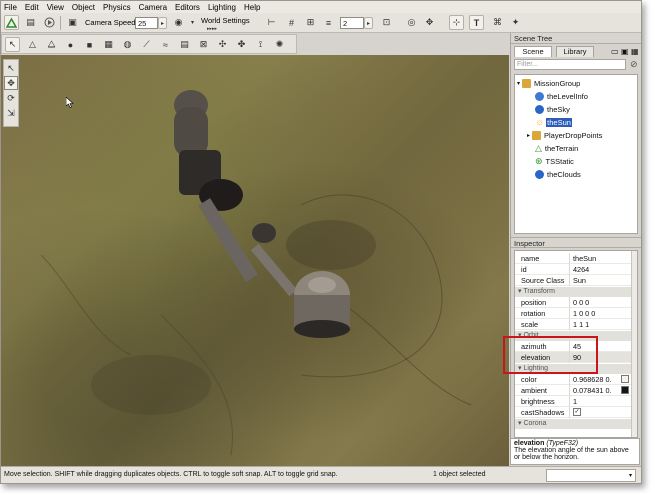 The height and width of the screenshot is (495, 655). What do you see at coordinates (625, 51) in the screenshot?
I see `lock-icon: ▣` at bounding box center [625, 51].